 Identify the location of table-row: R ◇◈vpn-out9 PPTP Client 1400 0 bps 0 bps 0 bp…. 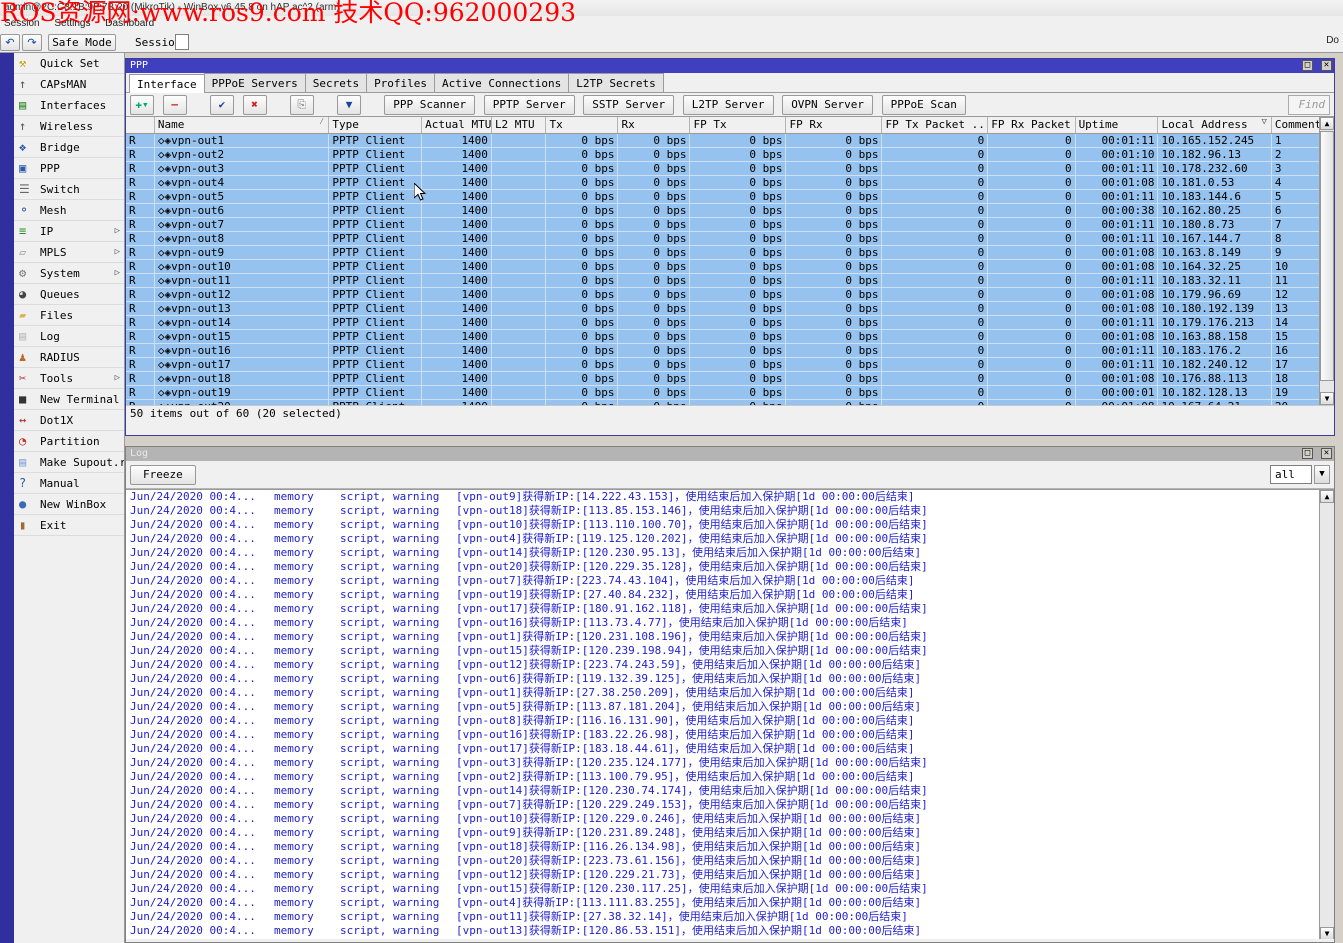
(723, 252).